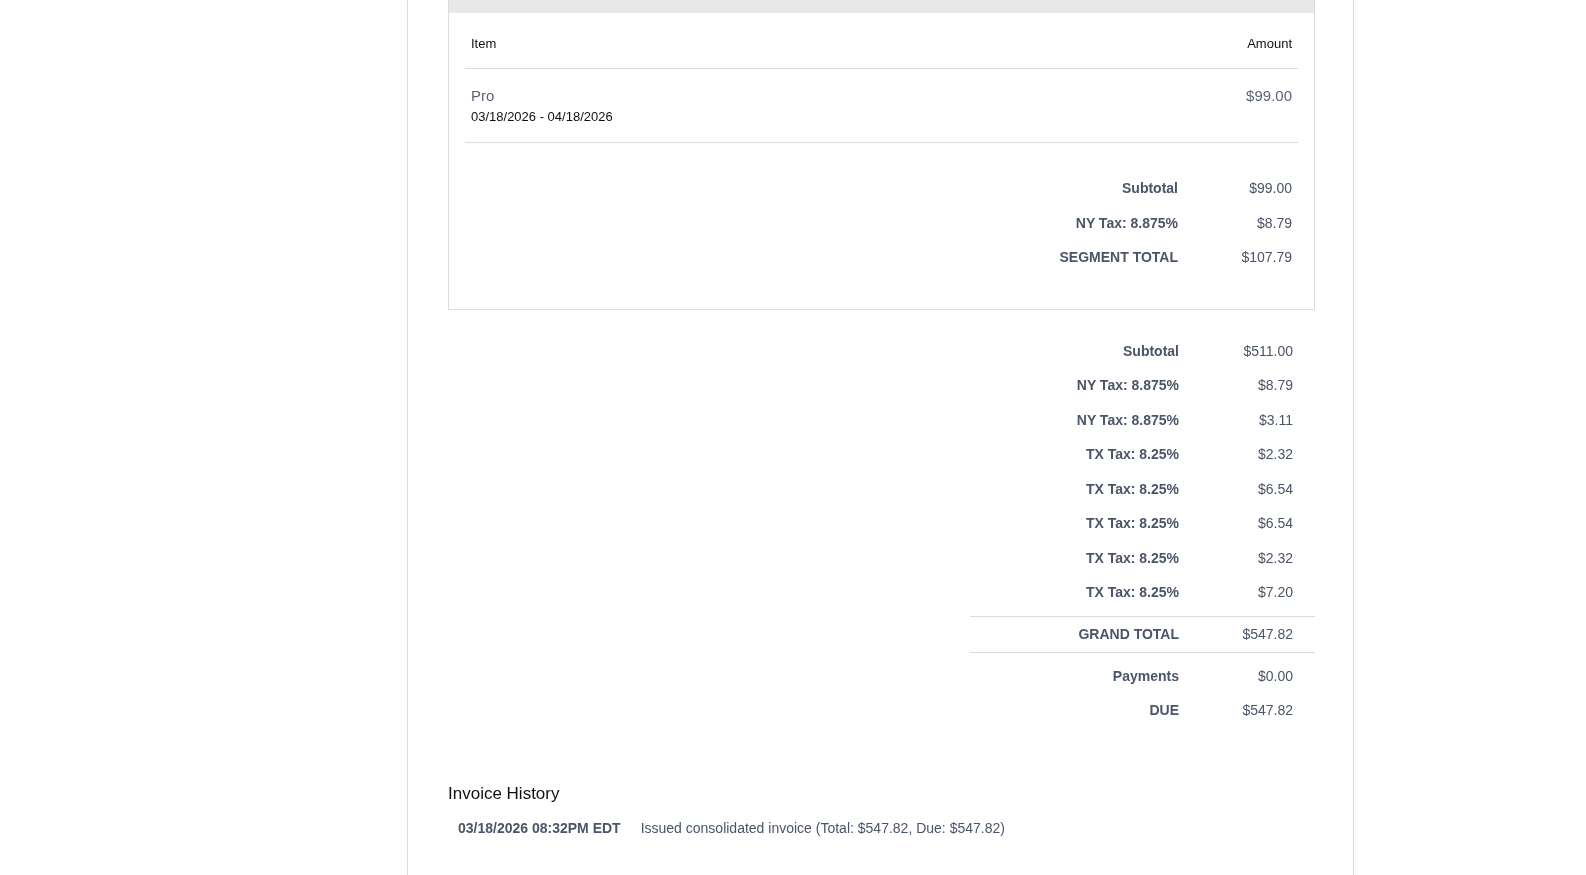 The height and width of the screenshot is (875, 1586). Describe the element at coordinates (1270, 188) in the screenshot. I see `total-amount: $99.00` at that location.